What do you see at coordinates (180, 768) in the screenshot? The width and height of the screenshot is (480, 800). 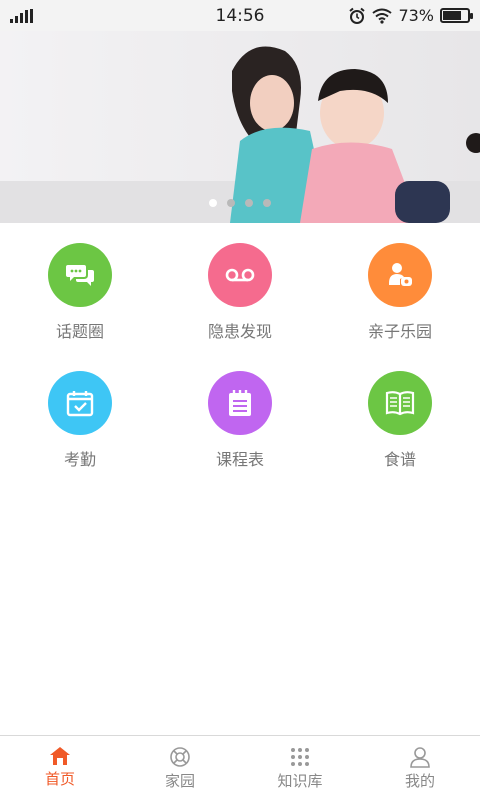 I see `nav-item-family-garden: 家园` at bounding box center [180, 768].